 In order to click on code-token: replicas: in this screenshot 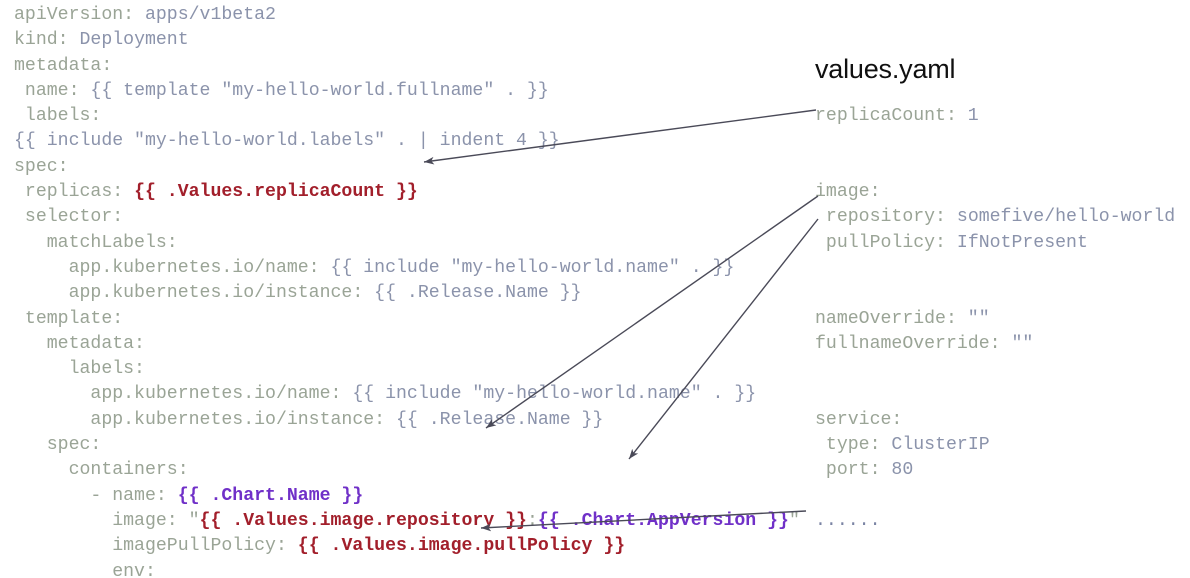, I will do `click(74, 192)`.